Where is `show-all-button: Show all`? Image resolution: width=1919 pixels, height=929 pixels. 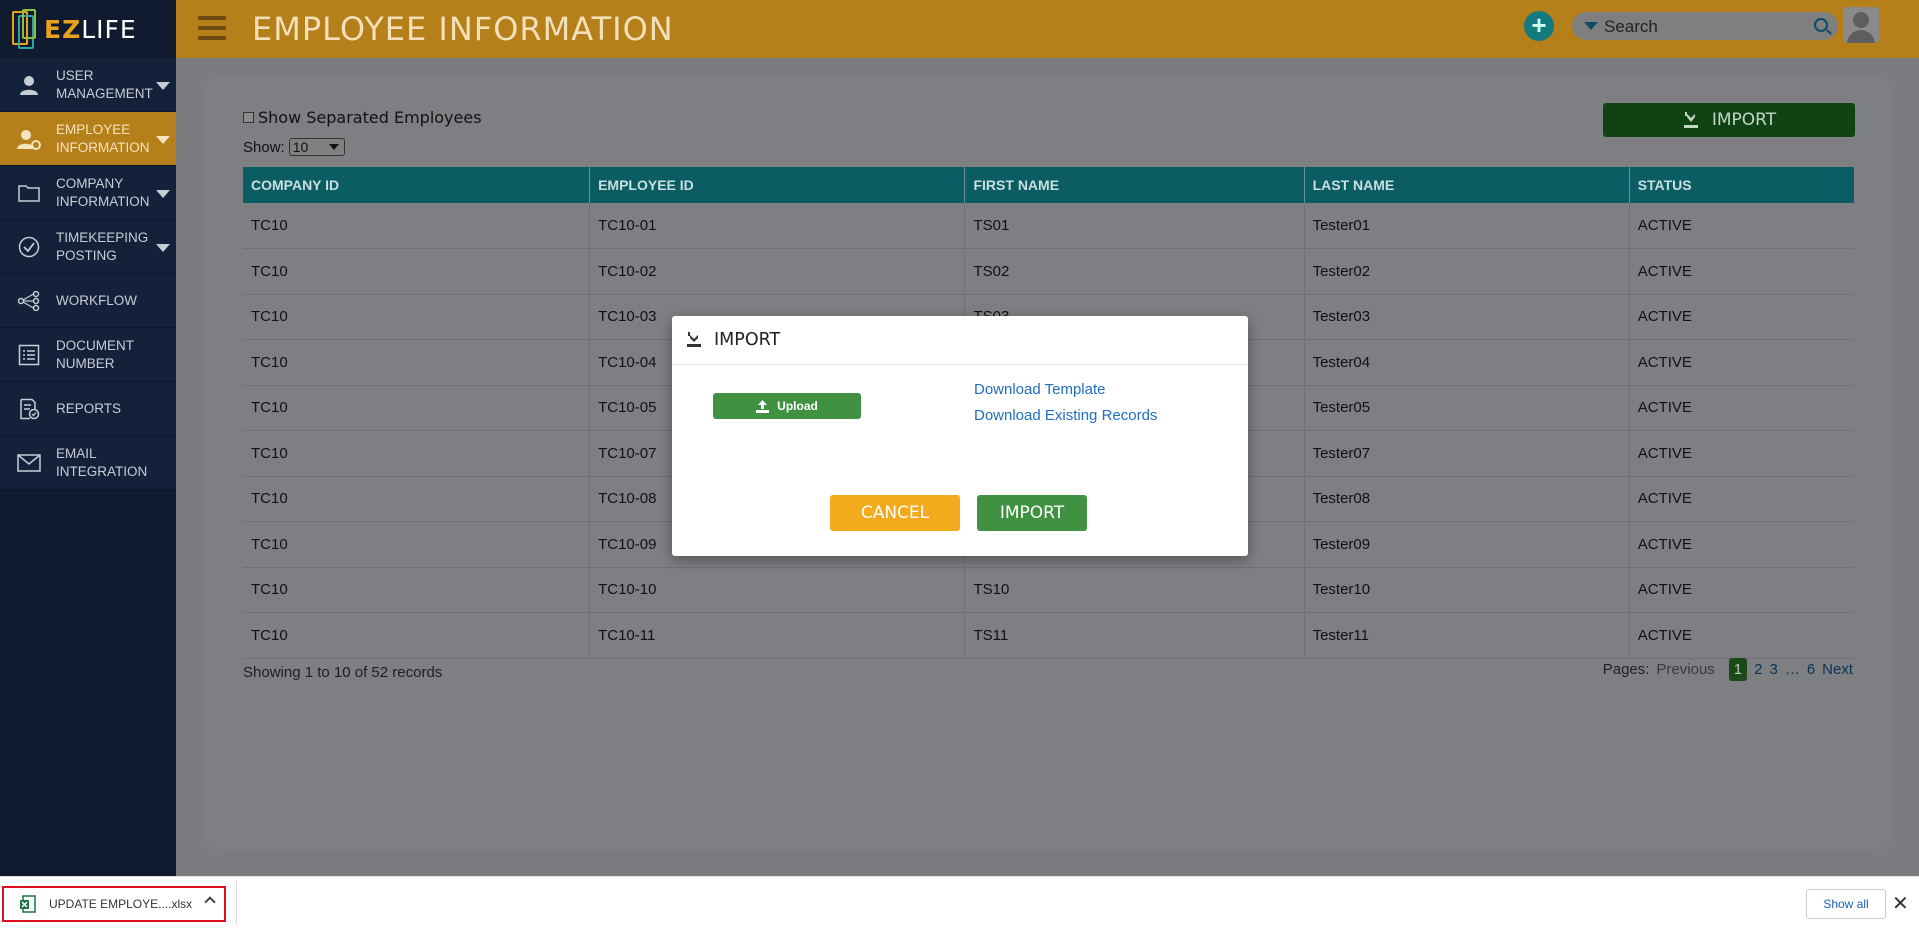
show-all-button: Show all is located at coordinates (1846, 904).